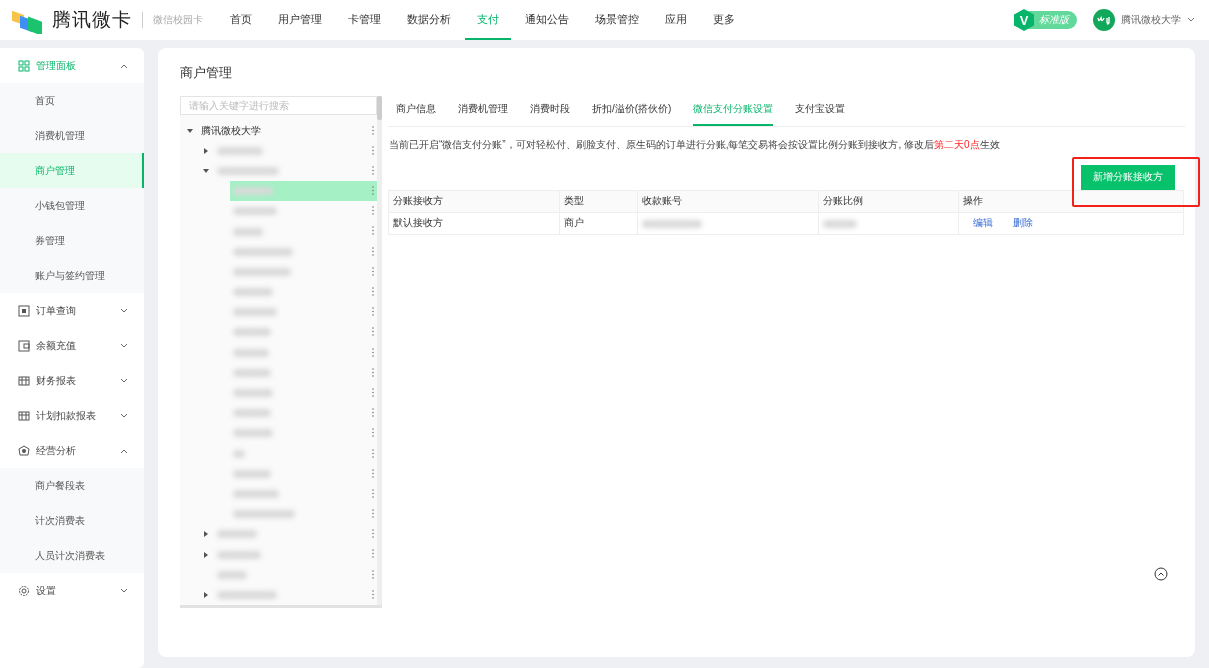 The height and width of the screenshot is (668, 1209). I want to click on caret-icon, so click(1191, 20).